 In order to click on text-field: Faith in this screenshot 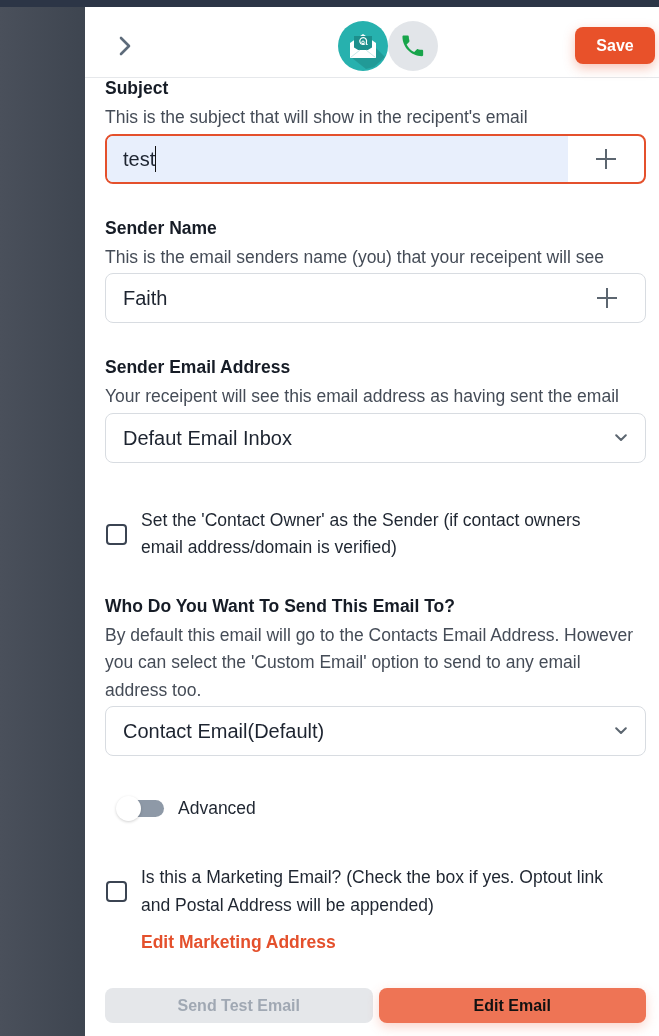, I will do `click(375, 298)`.